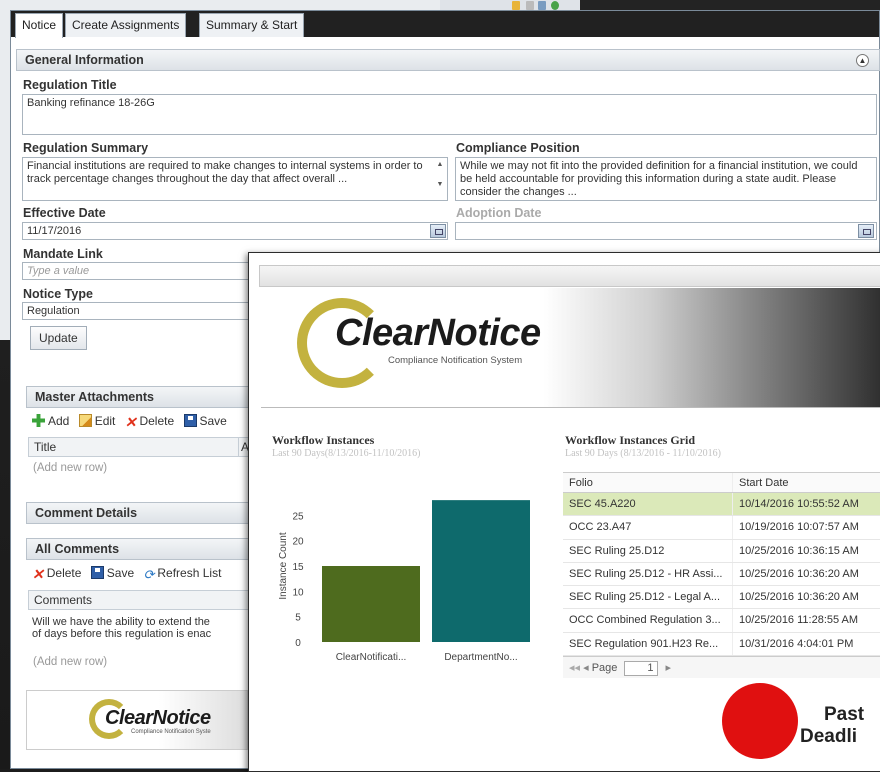  Describe the element at coordinates (138, 447) in the screenshot. I see `attachments-column-title: Title` at that location.